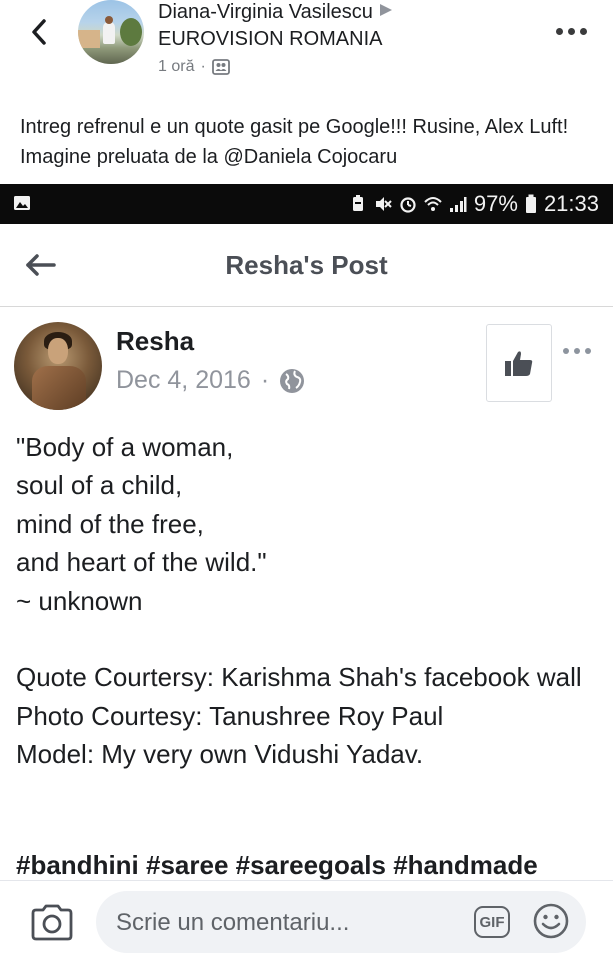  I want to click on comment-input: Scrie un comentariu... GIF, so click(341, 922).